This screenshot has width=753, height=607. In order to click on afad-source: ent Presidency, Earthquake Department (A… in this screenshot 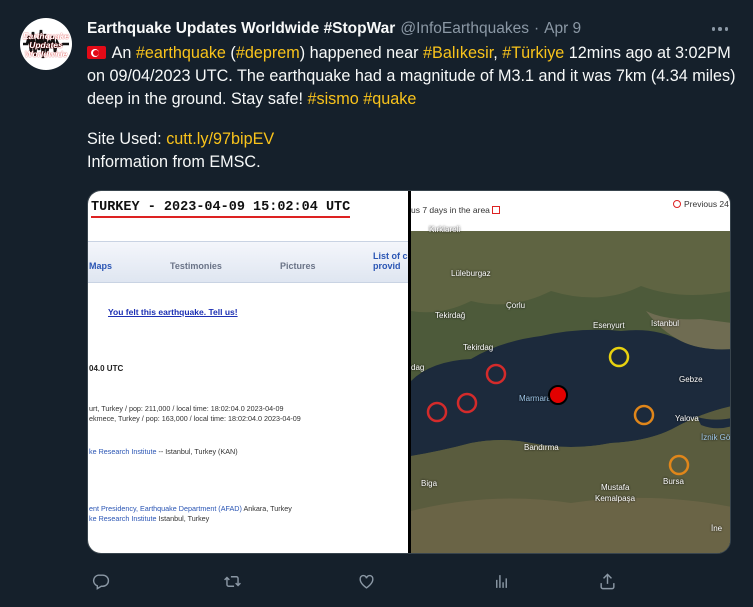, I will do `click(190, 514)`.